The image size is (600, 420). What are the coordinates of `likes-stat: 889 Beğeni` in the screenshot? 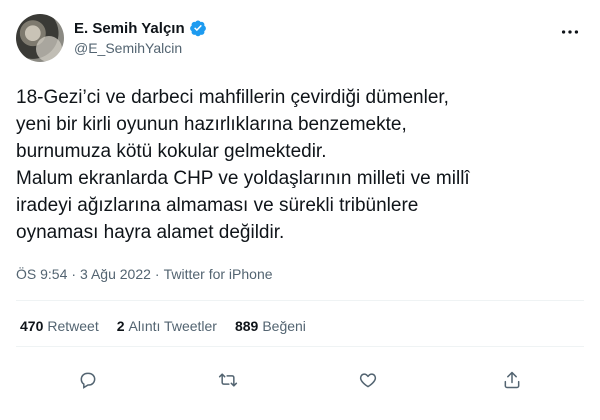 It's located at (270, 326).